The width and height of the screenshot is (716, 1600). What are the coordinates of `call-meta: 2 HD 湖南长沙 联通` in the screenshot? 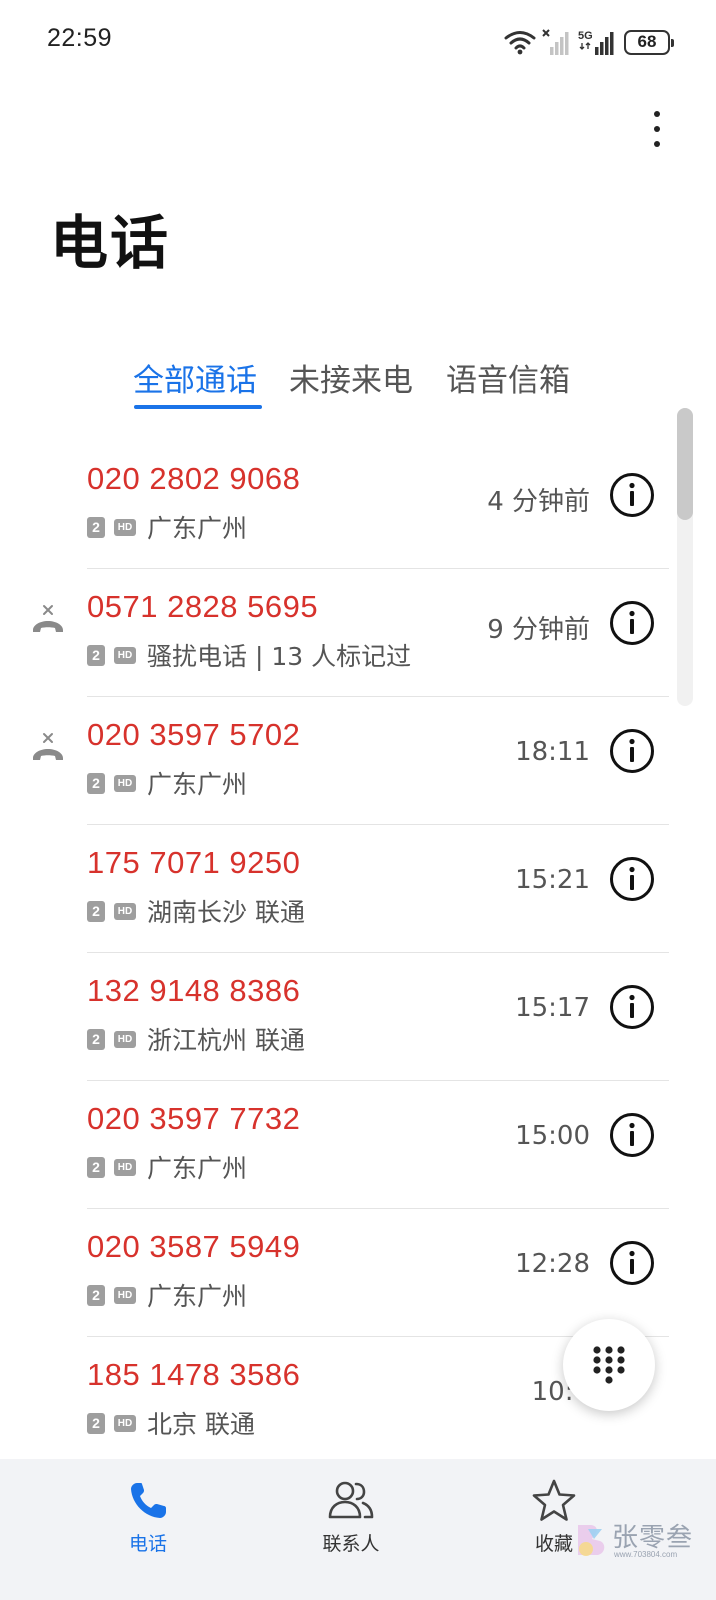 It's located at (196, 911).